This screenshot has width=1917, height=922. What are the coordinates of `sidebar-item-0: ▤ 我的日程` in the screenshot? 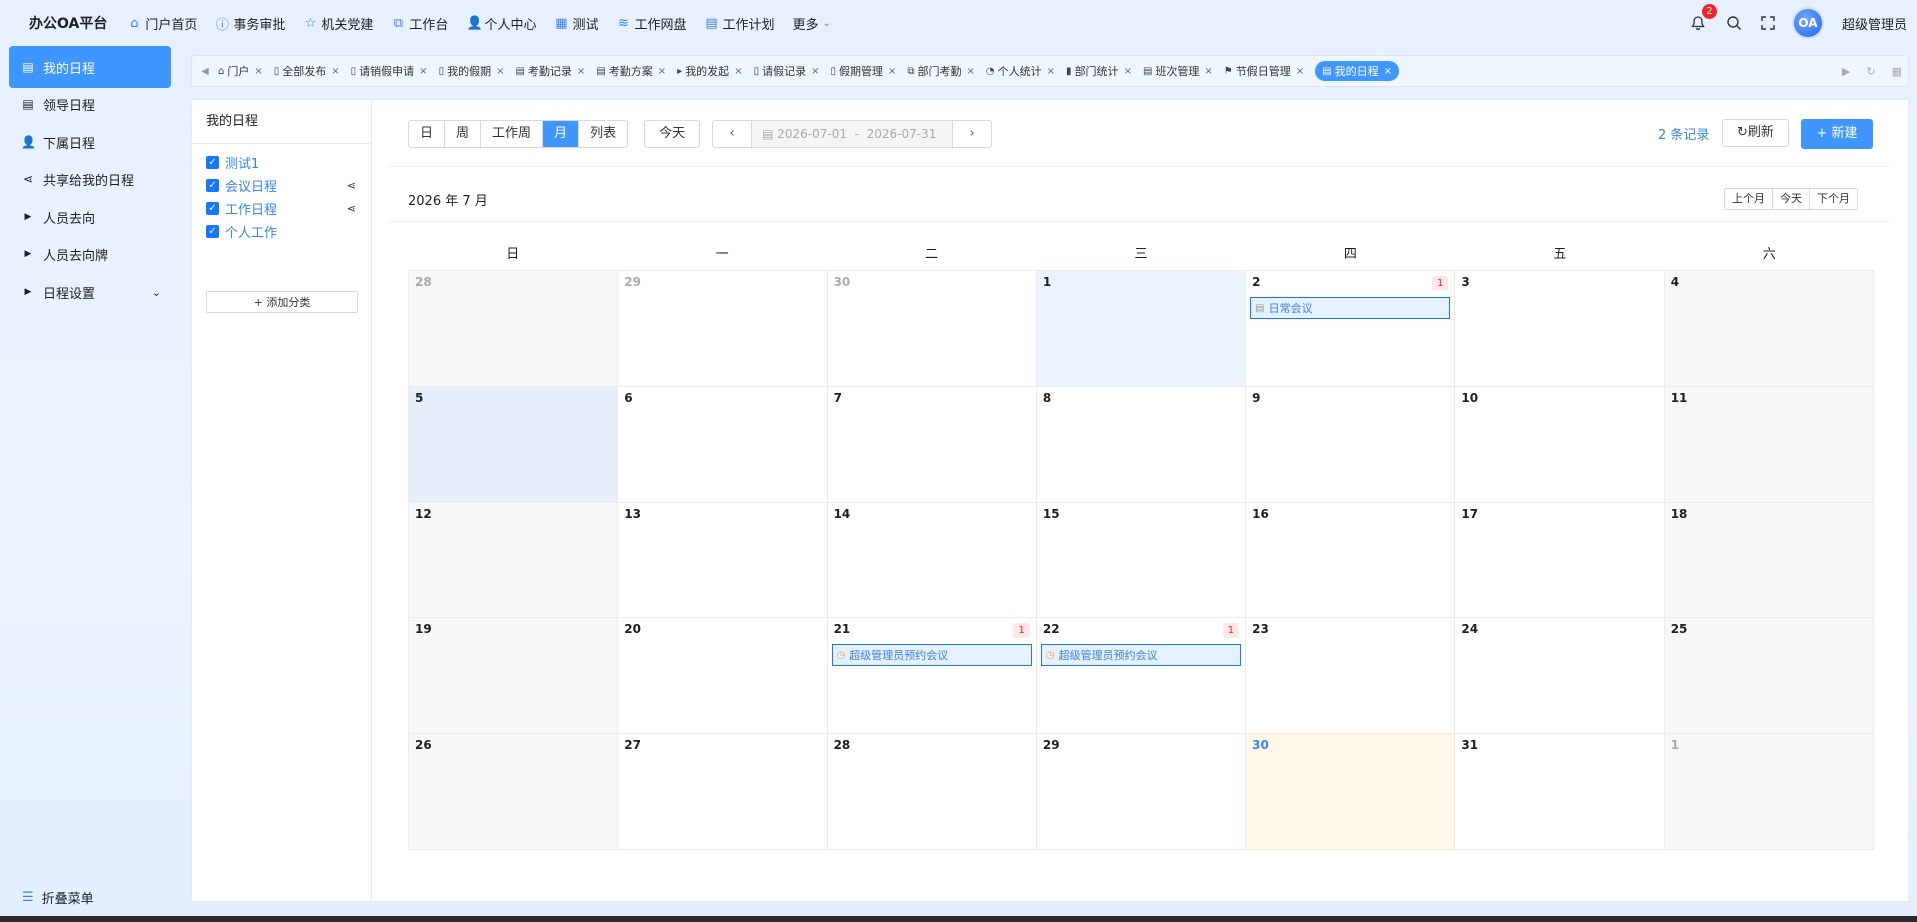 It's located at (90, 67).